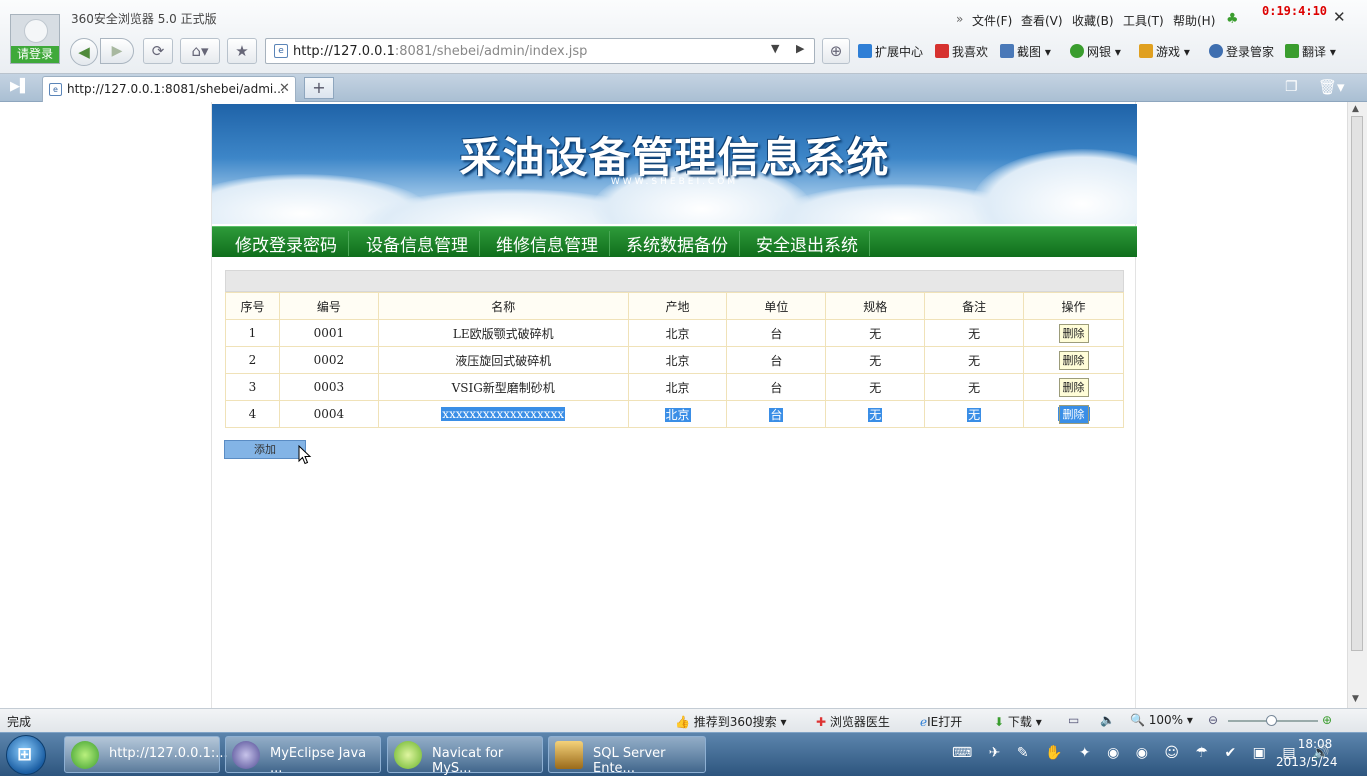 The height and width of the screenshot is (776, 1367). Describe the element at coordinates (1042, 20) in the screenshot. I see `menu-view: 查看(V)` at that location.